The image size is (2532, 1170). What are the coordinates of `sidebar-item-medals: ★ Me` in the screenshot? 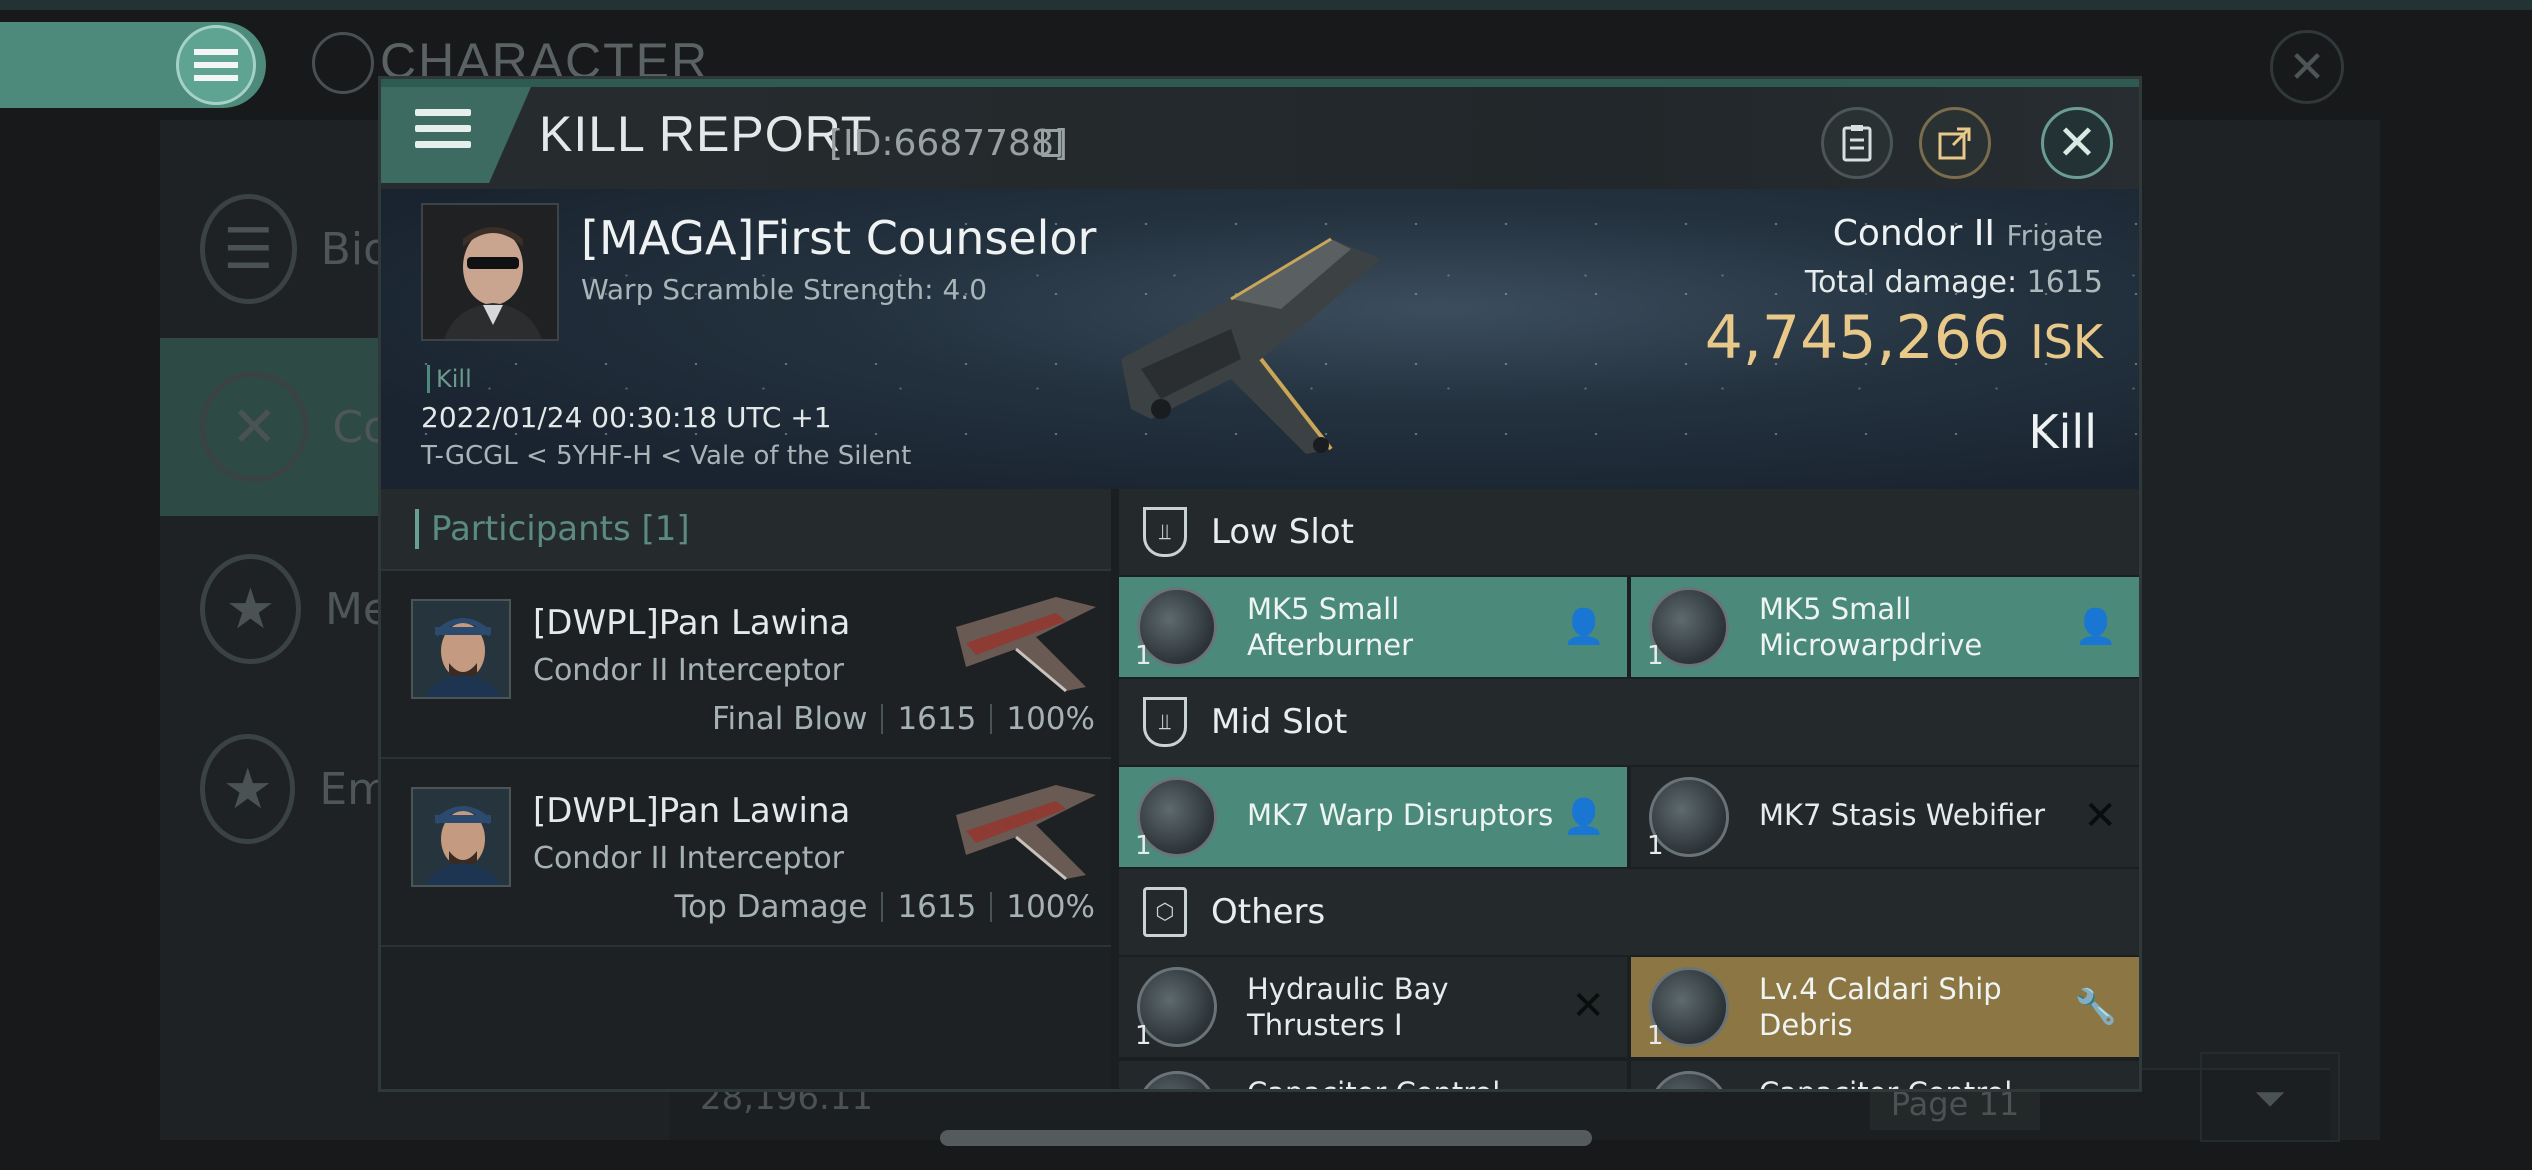 It's located at (275, 609).